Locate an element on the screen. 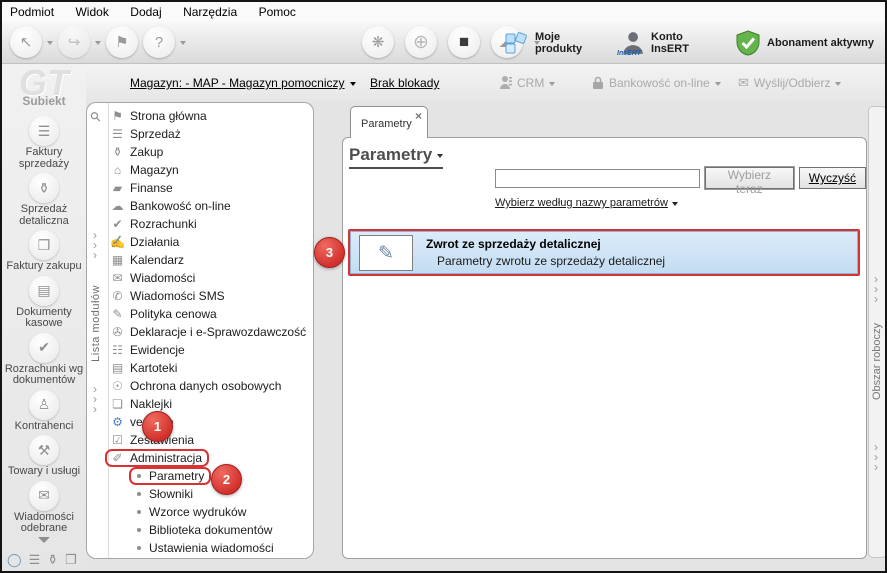  modules-list-item: ☷ Ewidencje is located at coordinates (147, 350).